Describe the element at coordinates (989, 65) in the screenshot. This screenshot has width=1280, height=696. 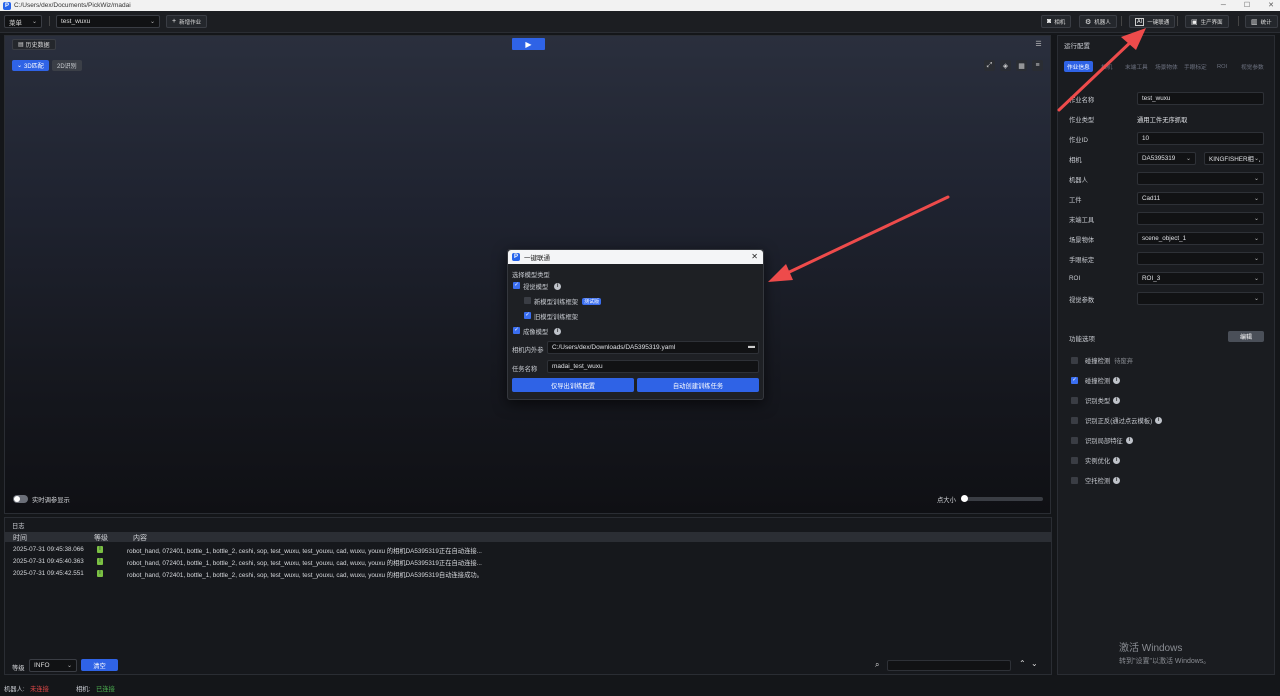
I see `fit-view-icon: ⤢` at that location.